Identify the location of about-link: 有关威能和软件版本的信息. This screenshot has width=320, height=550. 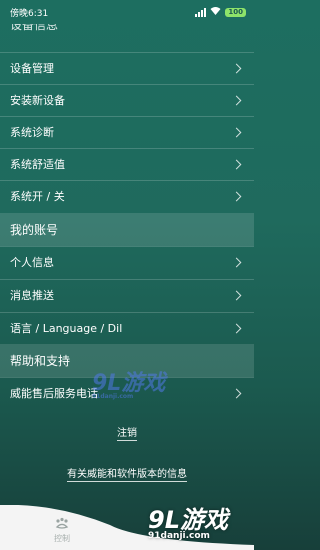
(127, 473).